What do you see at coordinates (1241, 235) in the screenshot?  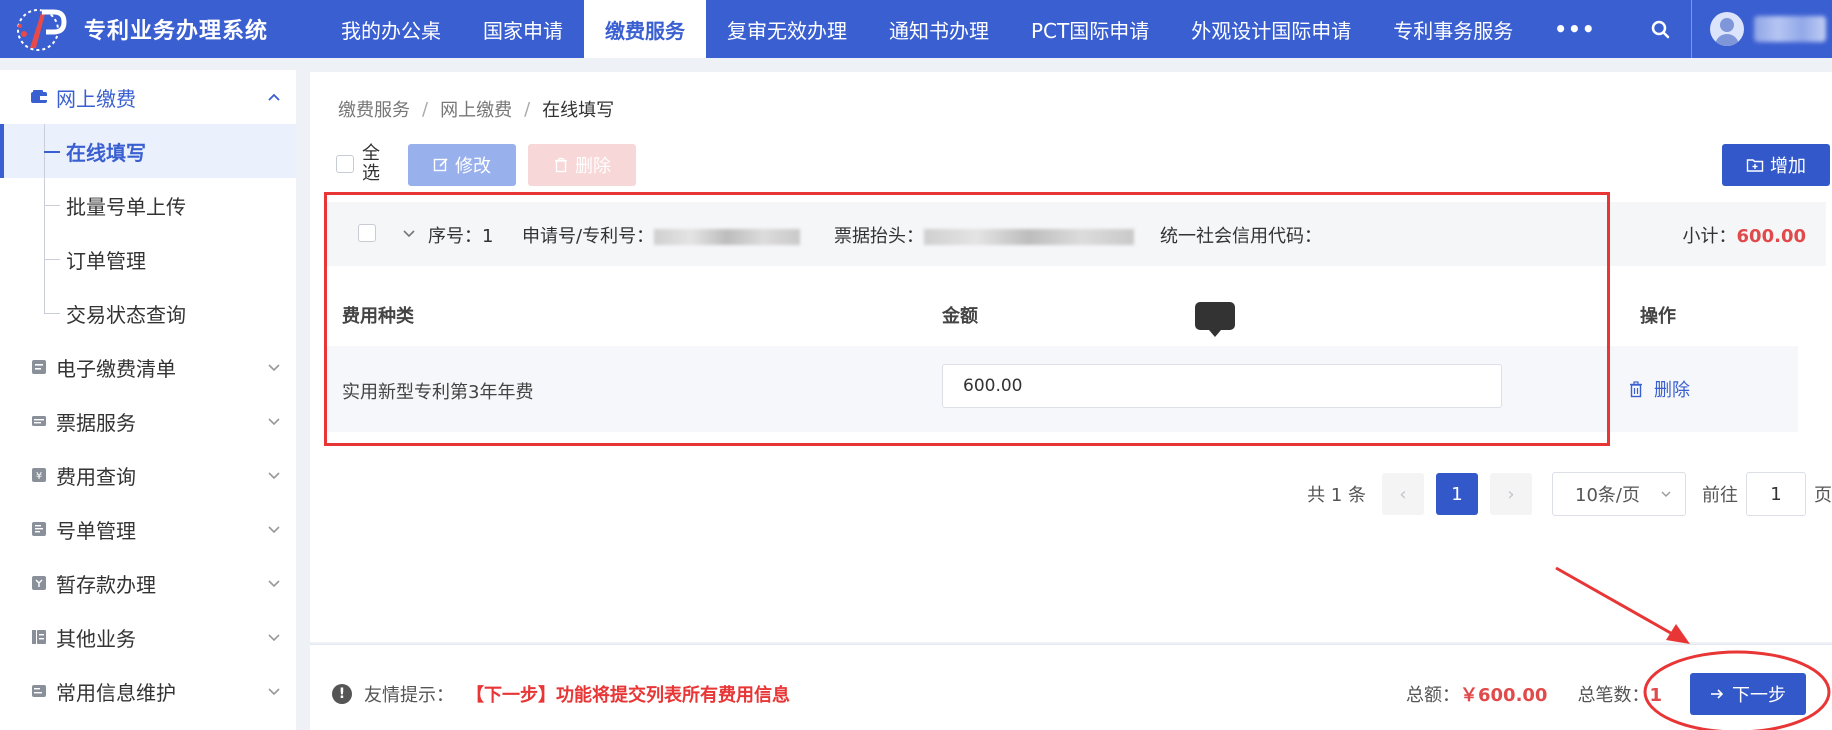 I see `record-credit-code: 统一社会信用代码：` at bounding box center [1241, 235].